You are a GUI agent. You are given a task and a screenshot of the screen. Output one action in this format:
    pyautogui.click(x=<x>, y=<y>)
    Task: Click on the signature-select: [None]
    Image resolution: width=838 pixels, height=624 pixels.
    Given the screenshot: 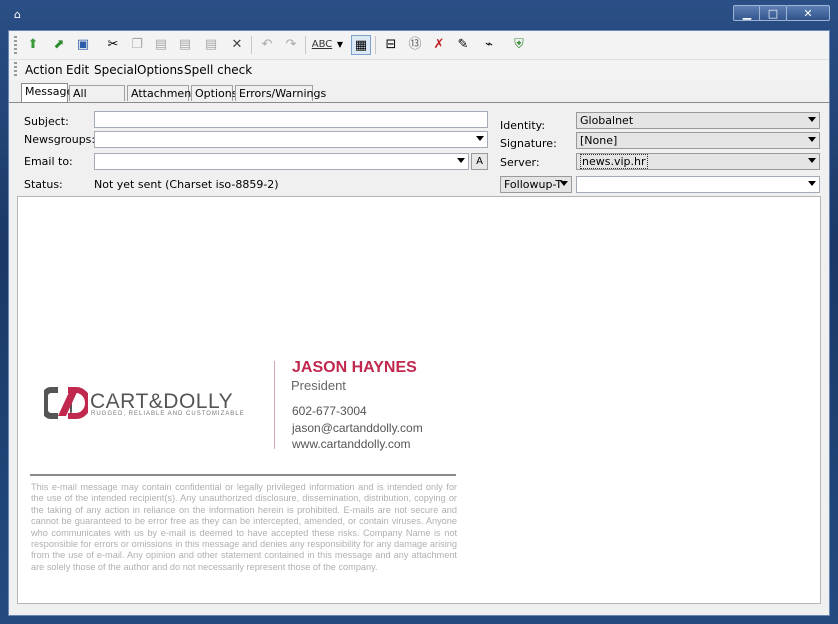 What is the action you would take?
    pyautogui.click(x=698, y=140)
    